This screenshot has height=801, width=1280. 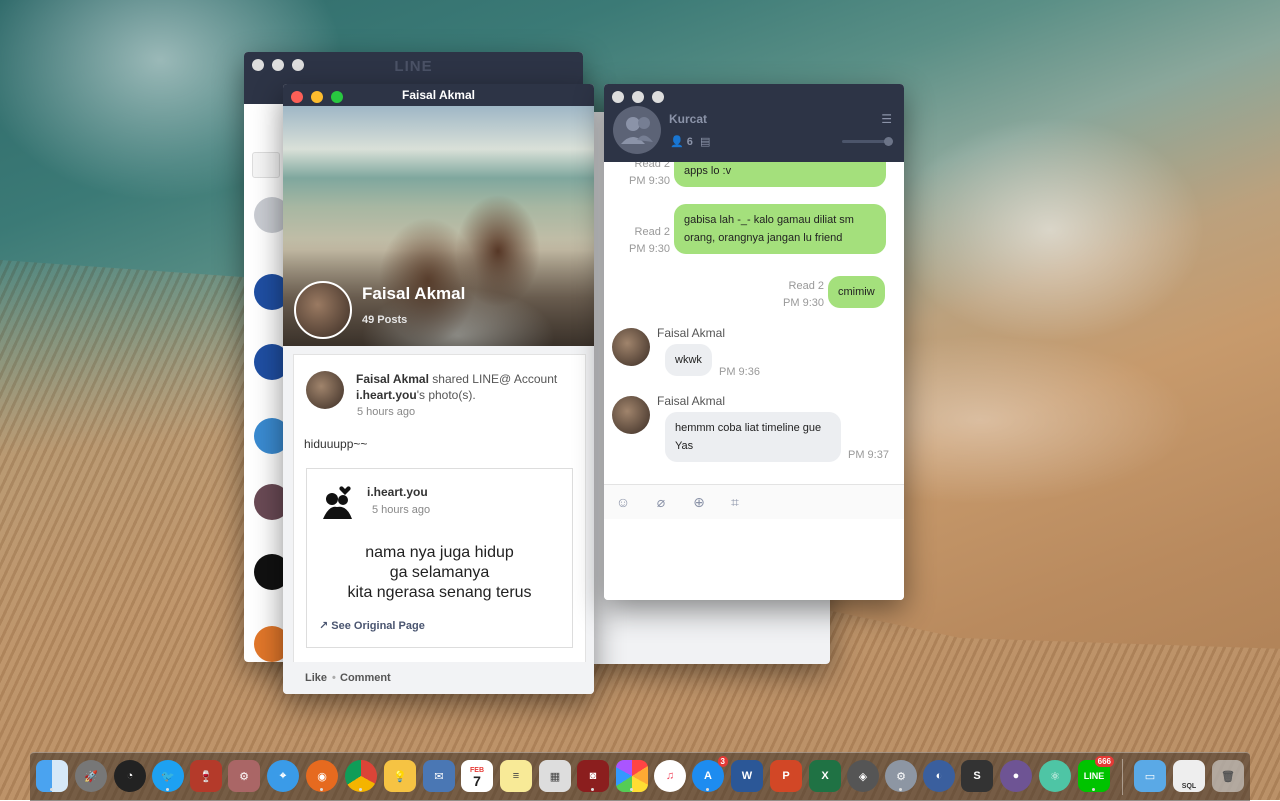 I want to click on post-action: shared LINE@ Account, so click(x=495, y=379).